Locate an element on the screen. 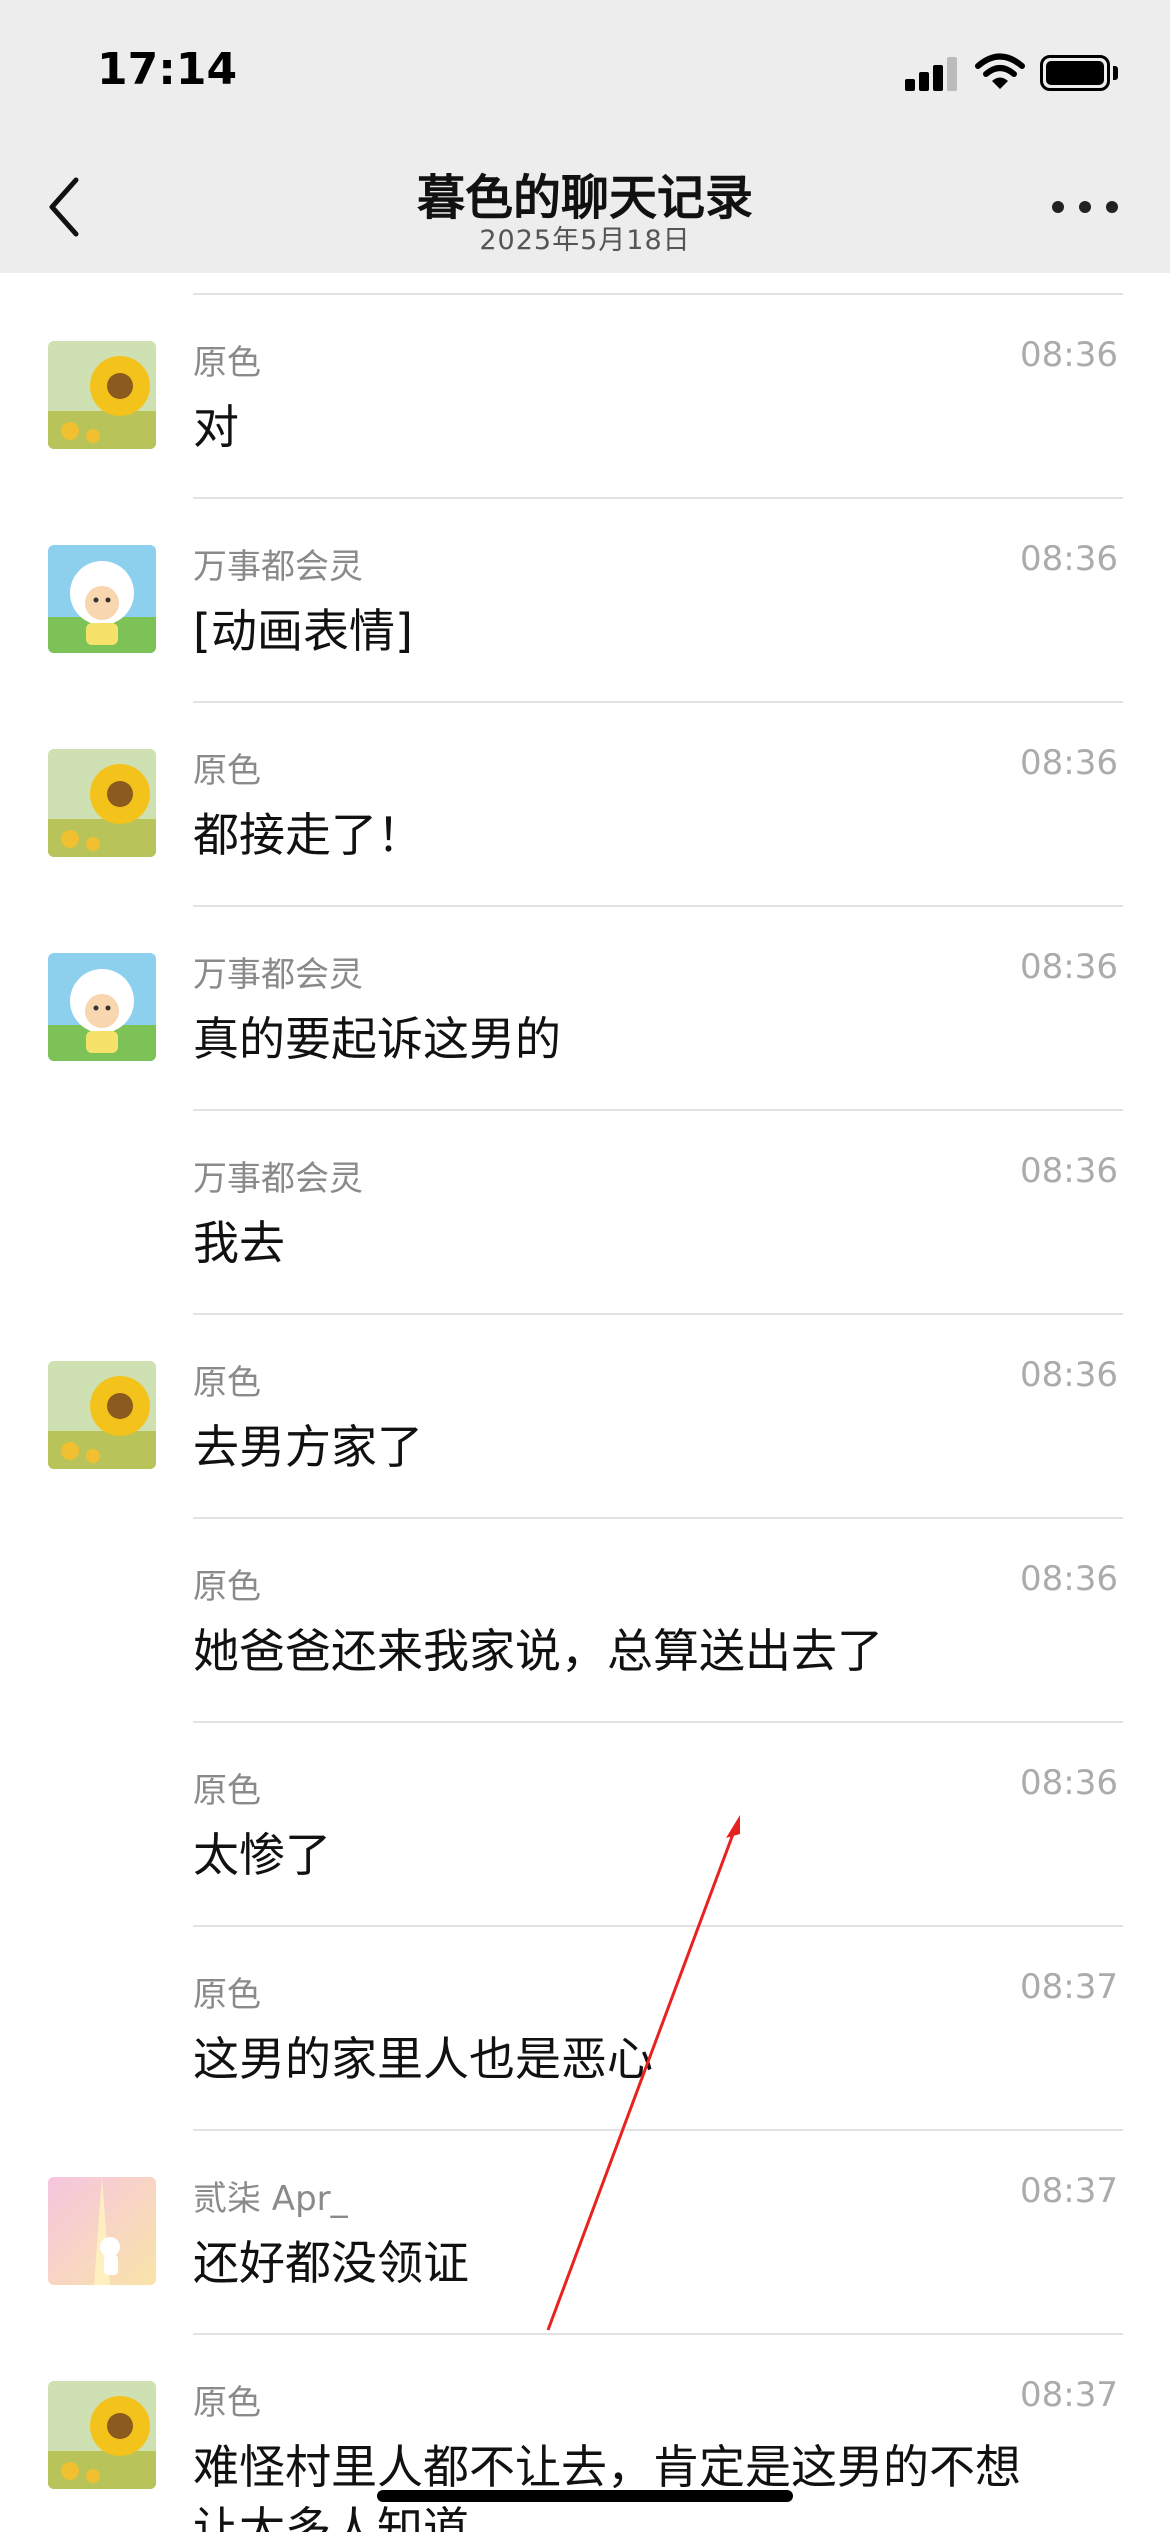 This screenshot has height=2532, width=1170. message-row: 原色 08:36 都接走了！ is located at coordinates (585, 805).